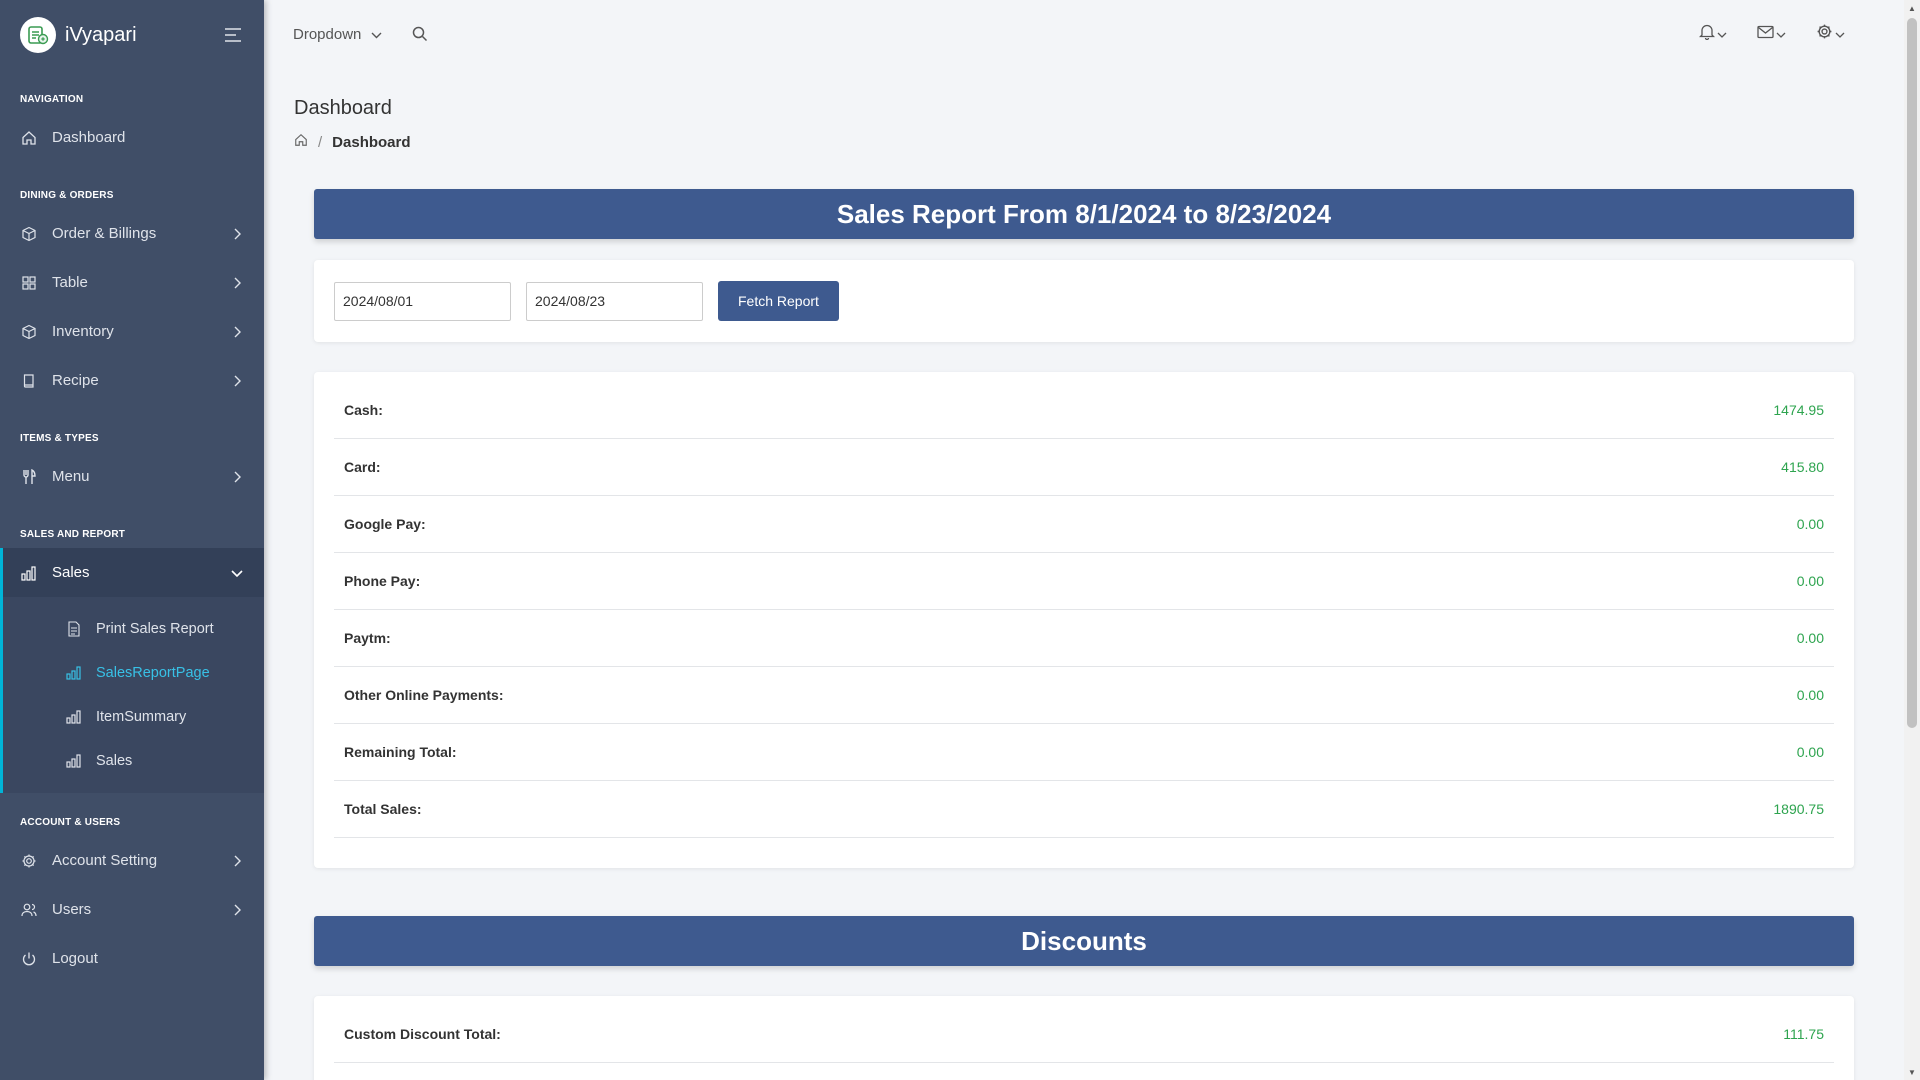 The width and height of the screenshot is (1920, 1080). I want to click on topbar: Dropdown, so click(1084, 34).